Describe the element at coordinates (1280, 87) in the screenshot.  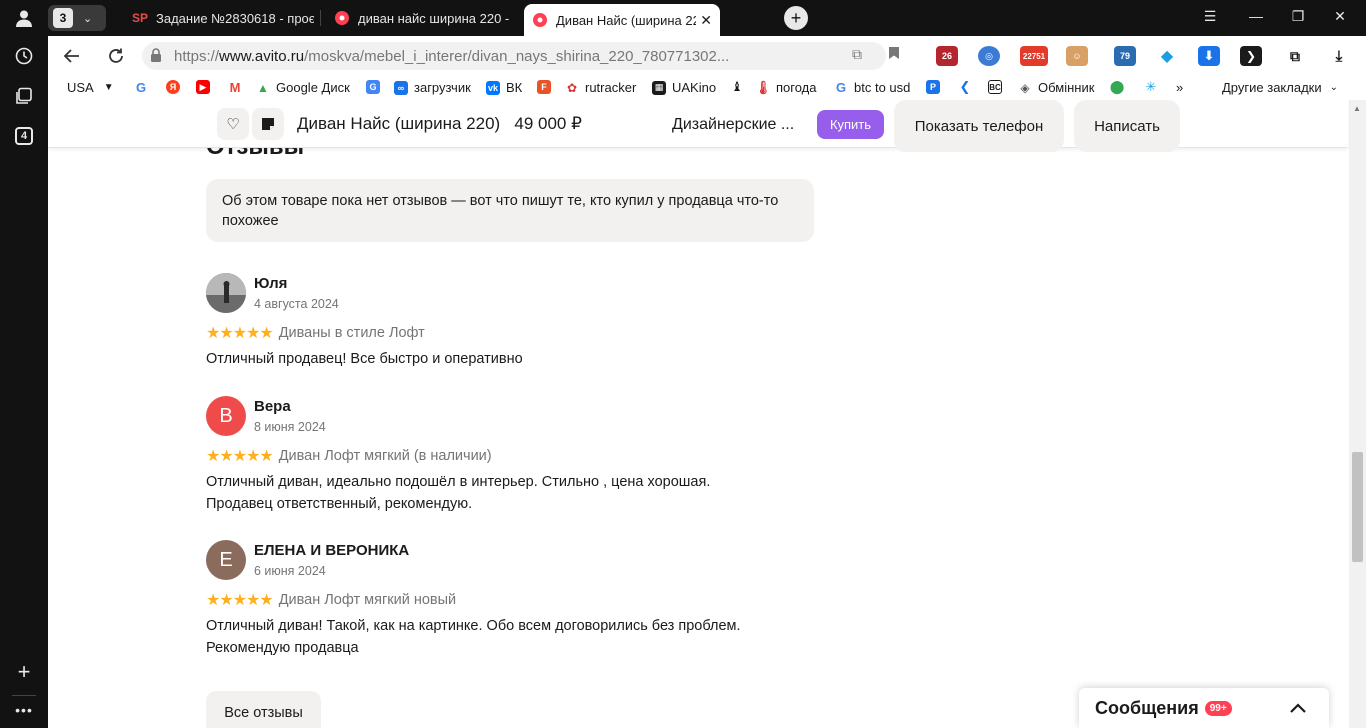
I see `other-bookmarks: Другие закладки ⌄` at that location.